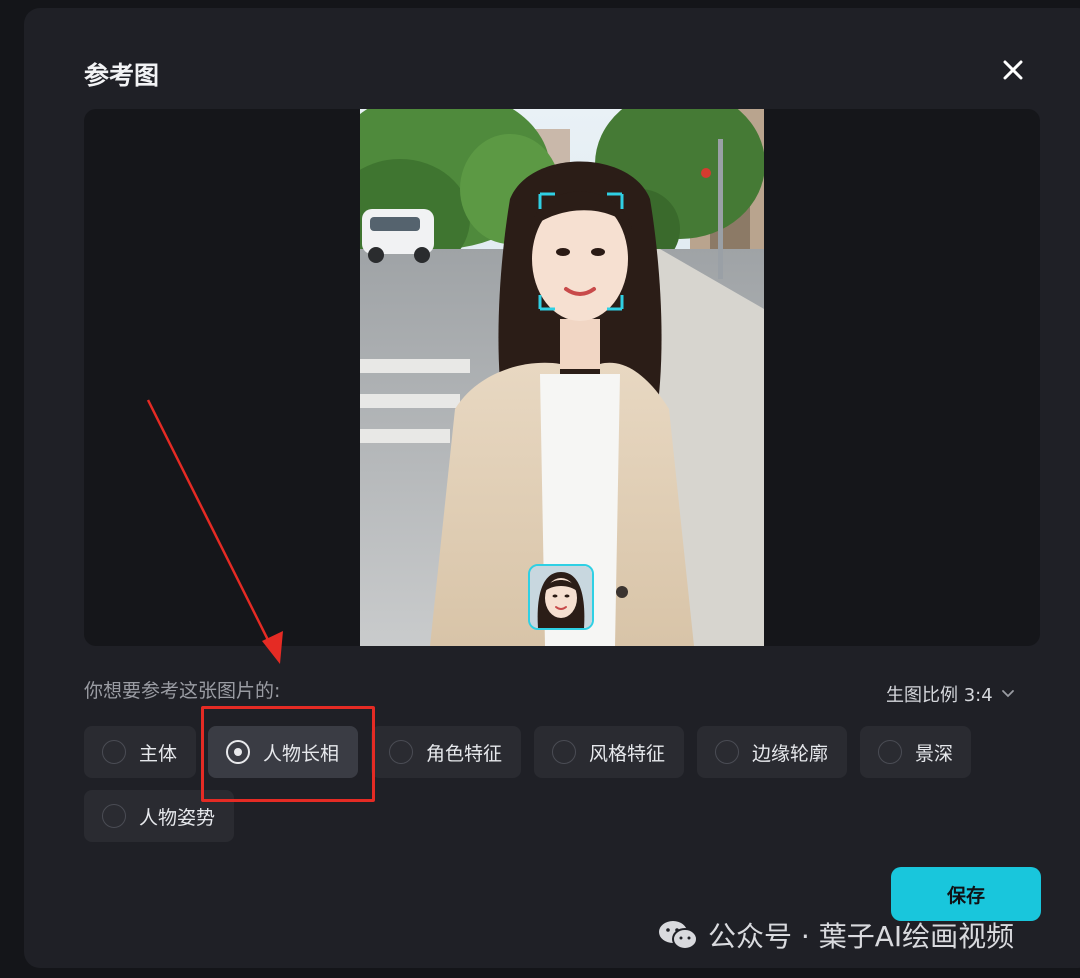  Describe the element at coordinates (861, 936) in the screenshot. I see `watermark-text: 公众号 · 葉子AI绘画视频` at that location.